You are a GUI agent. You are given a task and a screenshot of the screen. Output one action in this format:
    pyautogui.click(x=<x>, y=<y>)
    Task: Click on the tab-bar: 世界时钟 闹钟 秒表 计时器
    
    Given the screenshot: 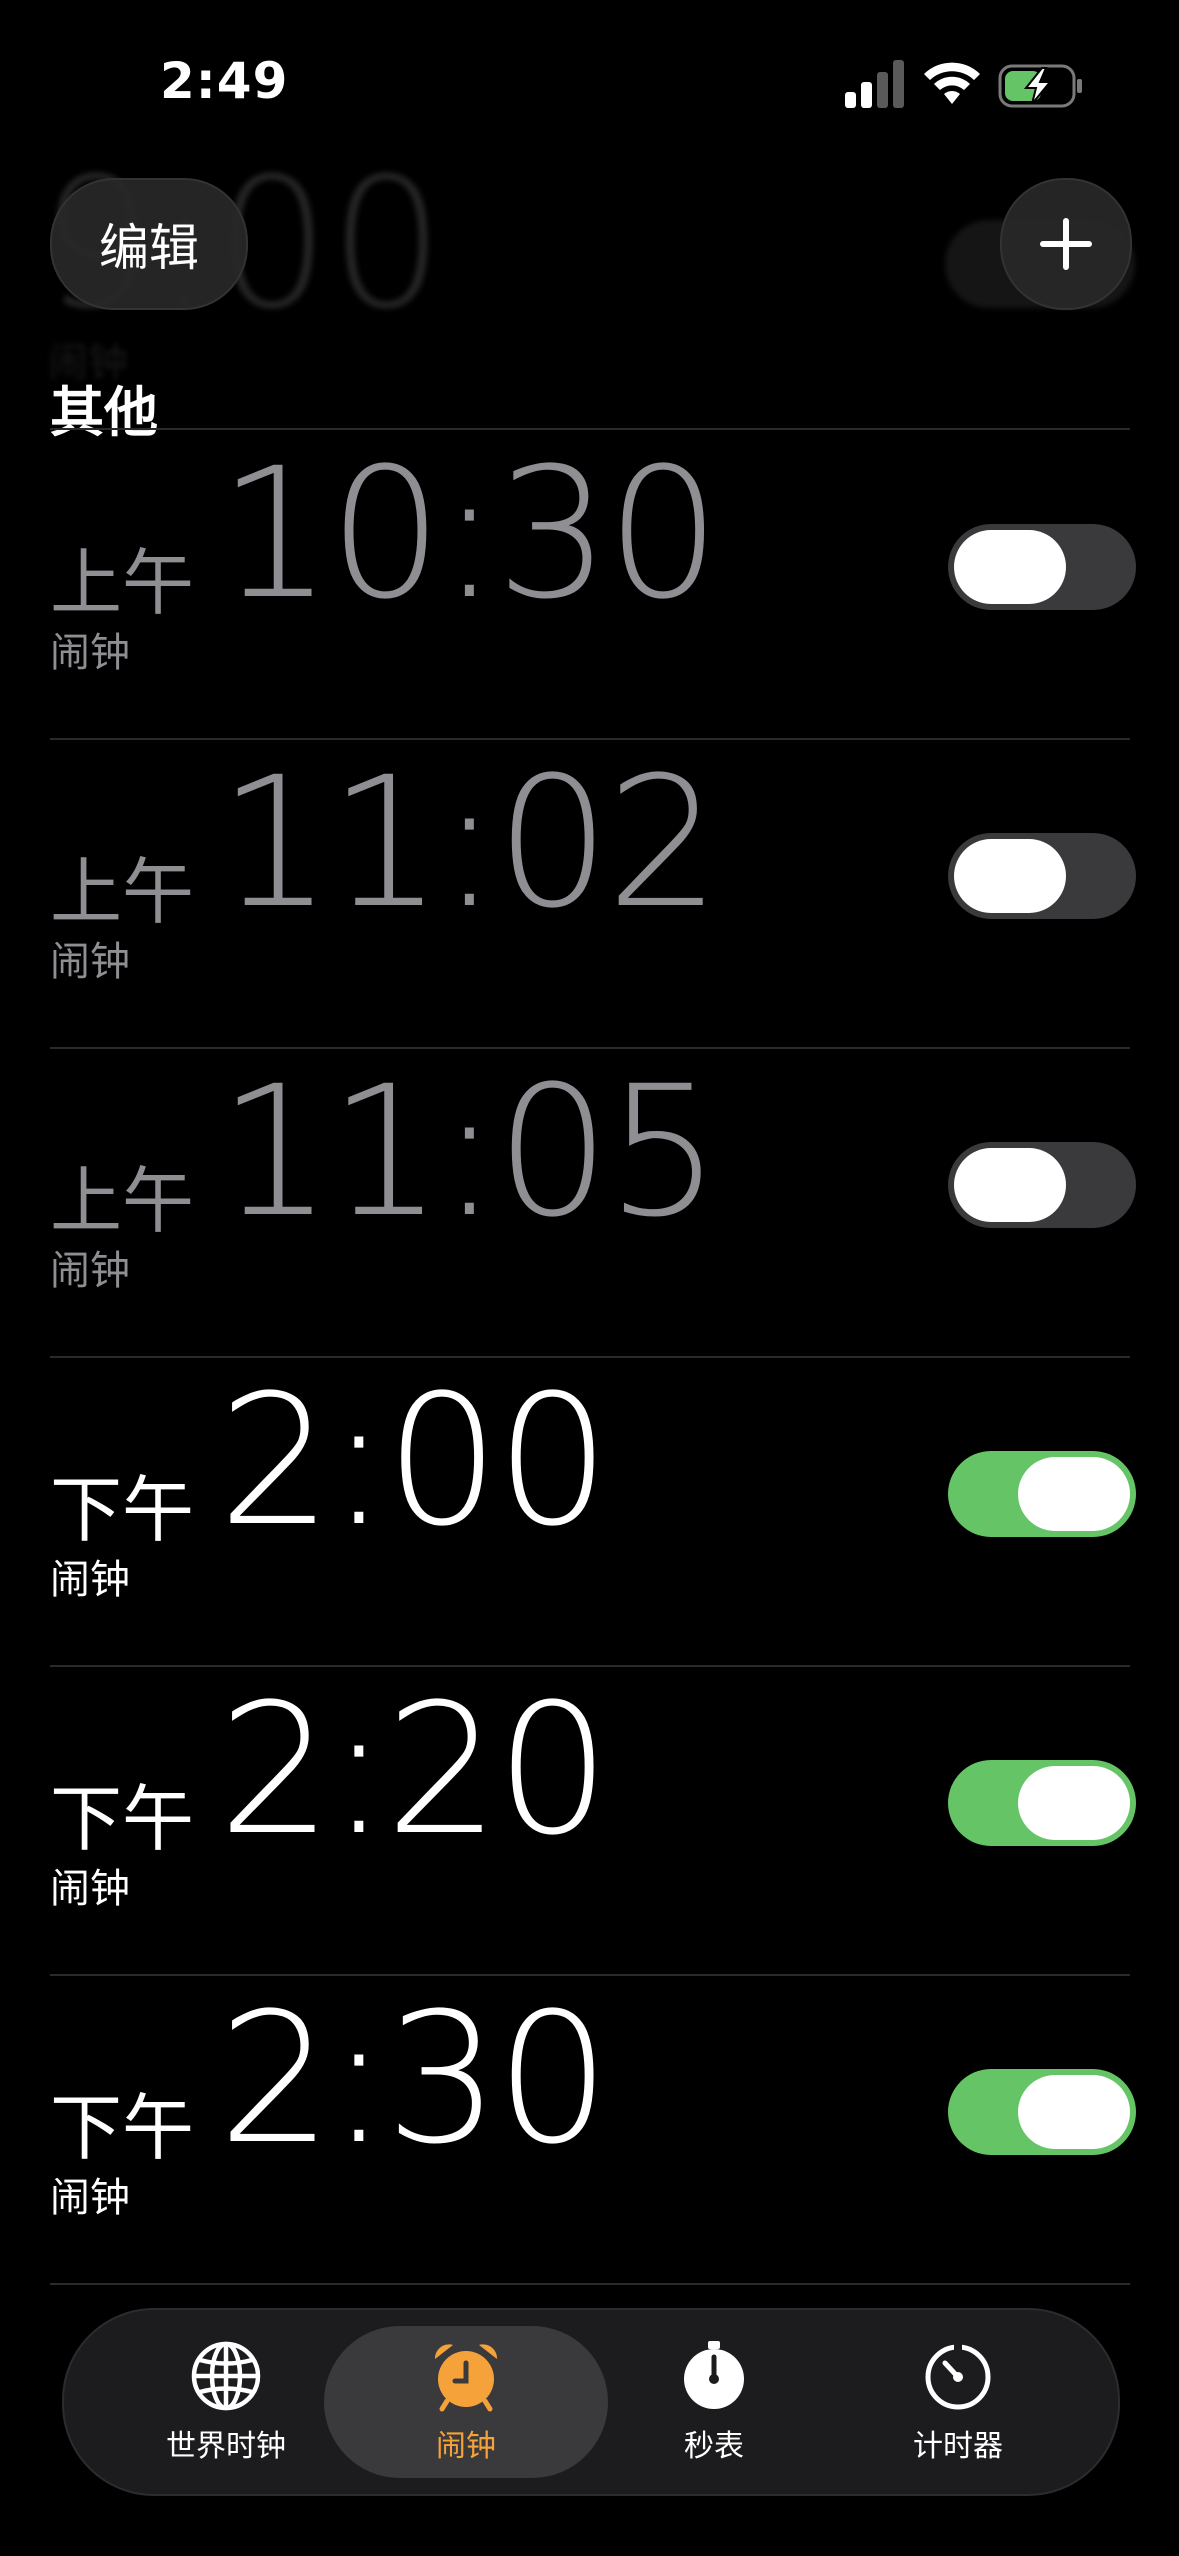 What is the action you would take?
    pyautogui.click(x=591, y=2402)
    